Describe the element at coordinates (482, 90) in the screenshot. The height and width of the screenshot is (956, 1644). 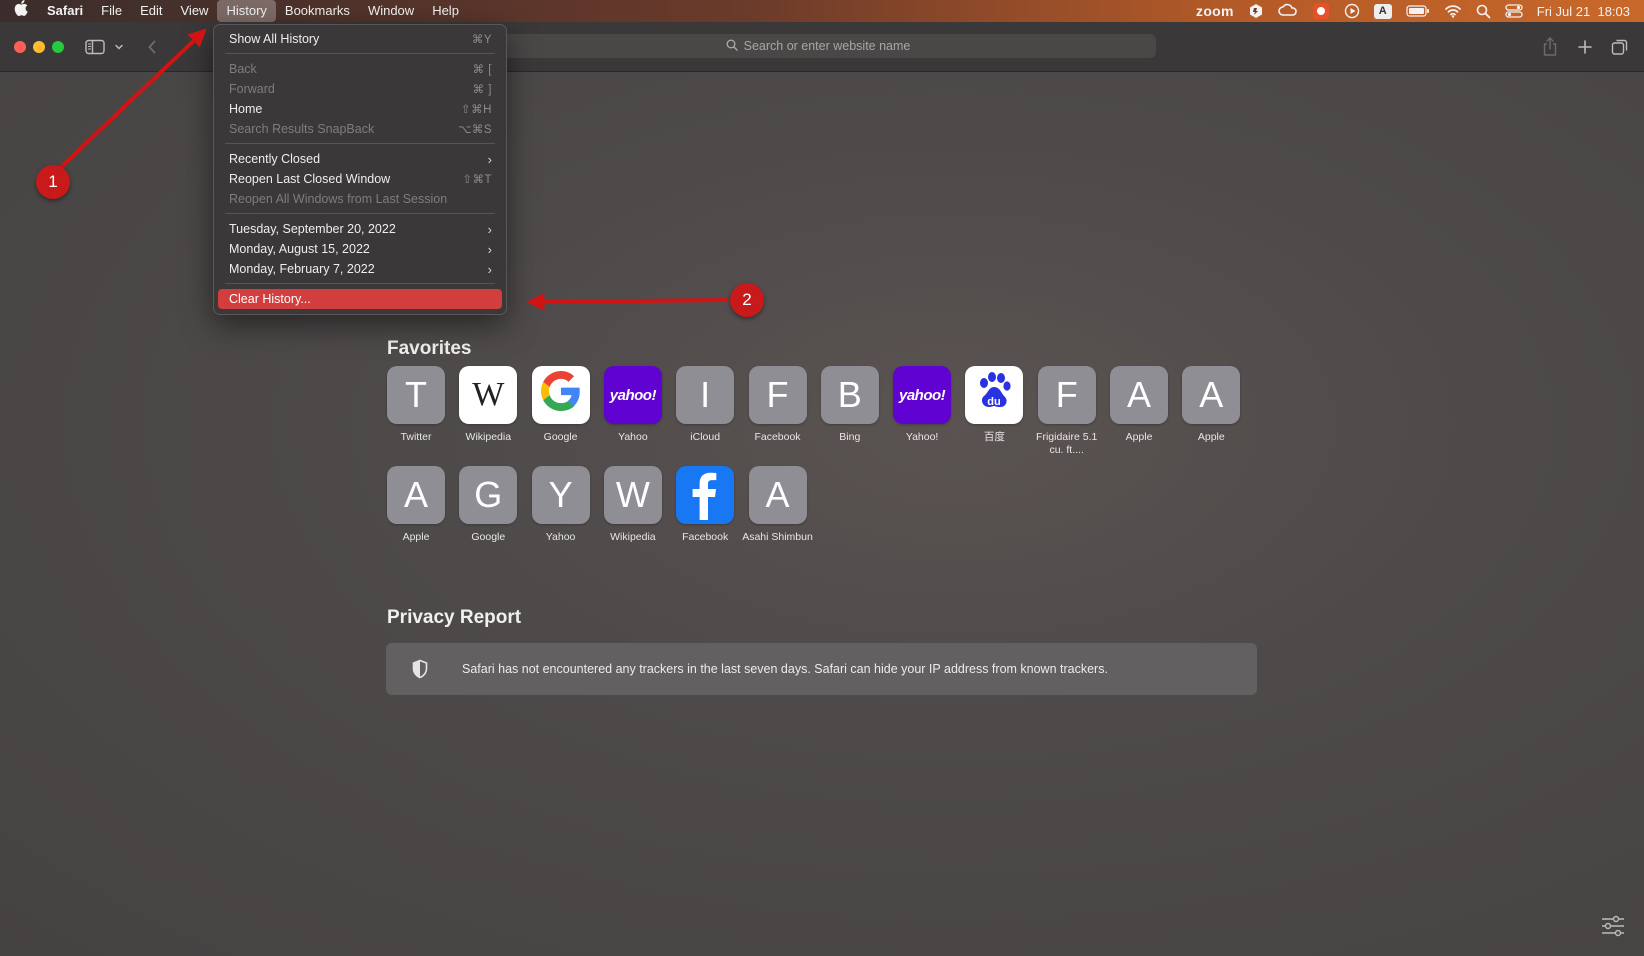
I see `shortcut-label: ⌘ ]` at that location.